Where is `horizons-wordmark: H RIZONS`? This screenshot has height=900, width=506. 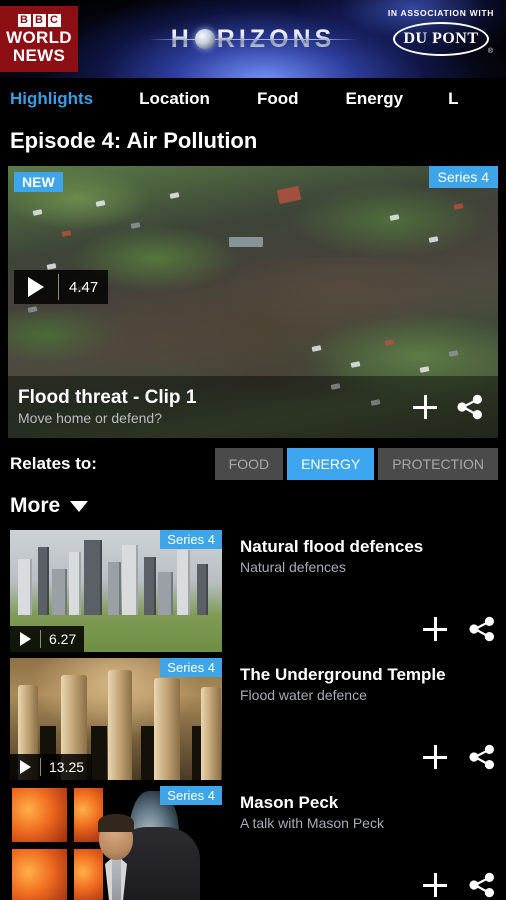 horizons-wordmark: H RIZONS is located at coordinates (253, 39).